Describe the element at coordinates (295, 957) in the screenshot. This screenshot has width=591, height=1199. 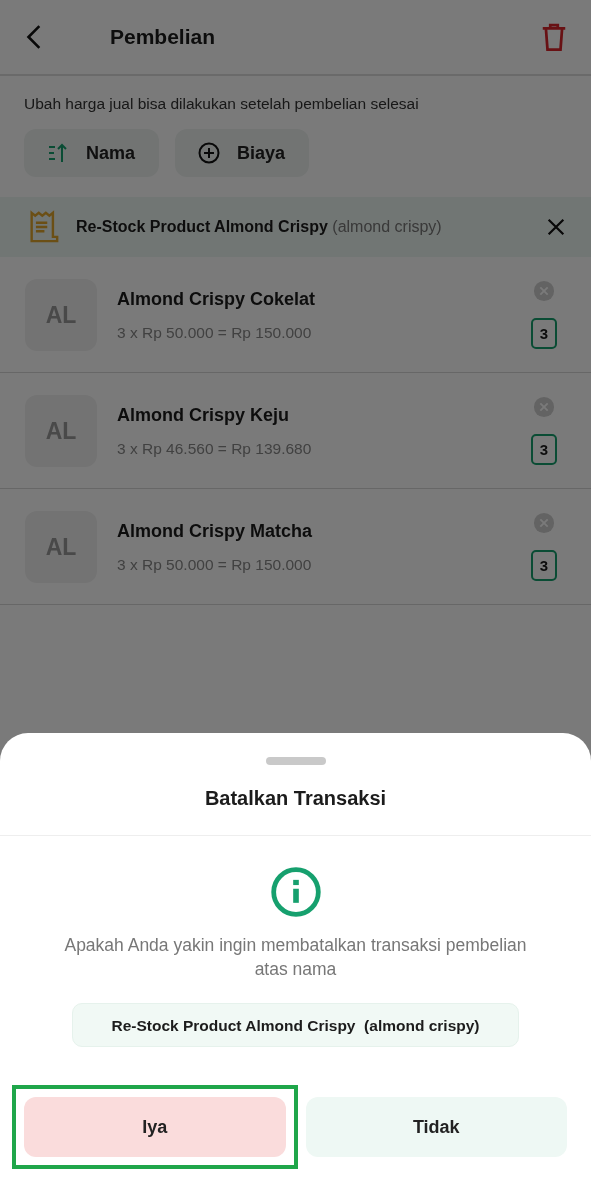
I see `dialog-message: Apakah Anda yakin ingin membatalkan transaksi pembelian atas nama` at that location.